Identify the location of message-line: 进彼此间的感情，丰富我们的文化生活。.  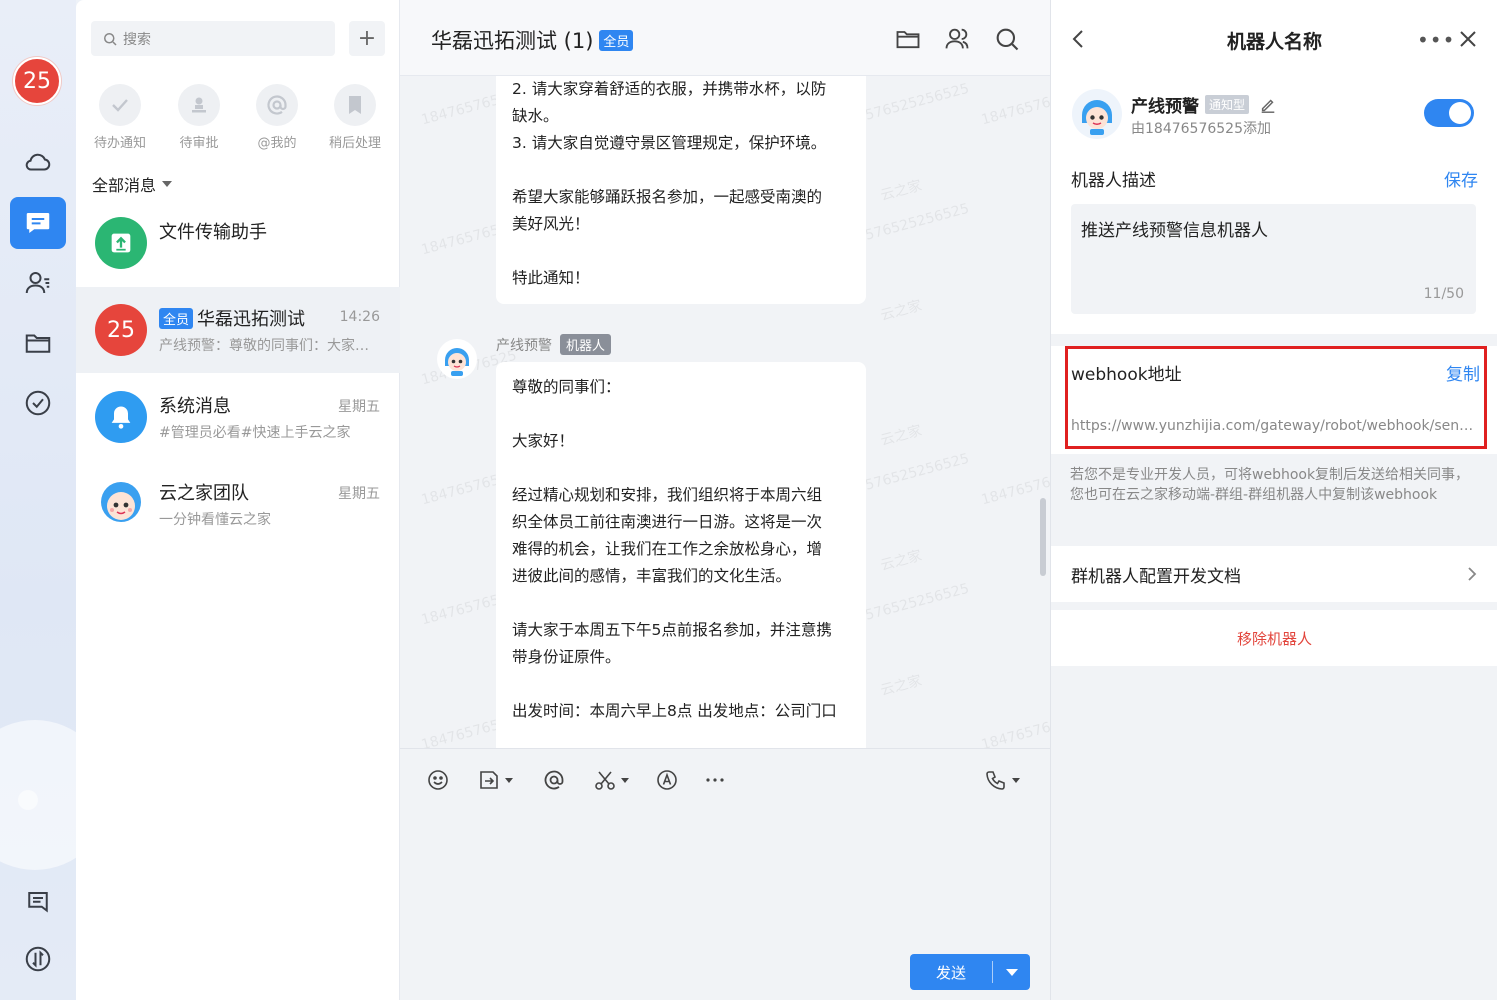
(652, 576).